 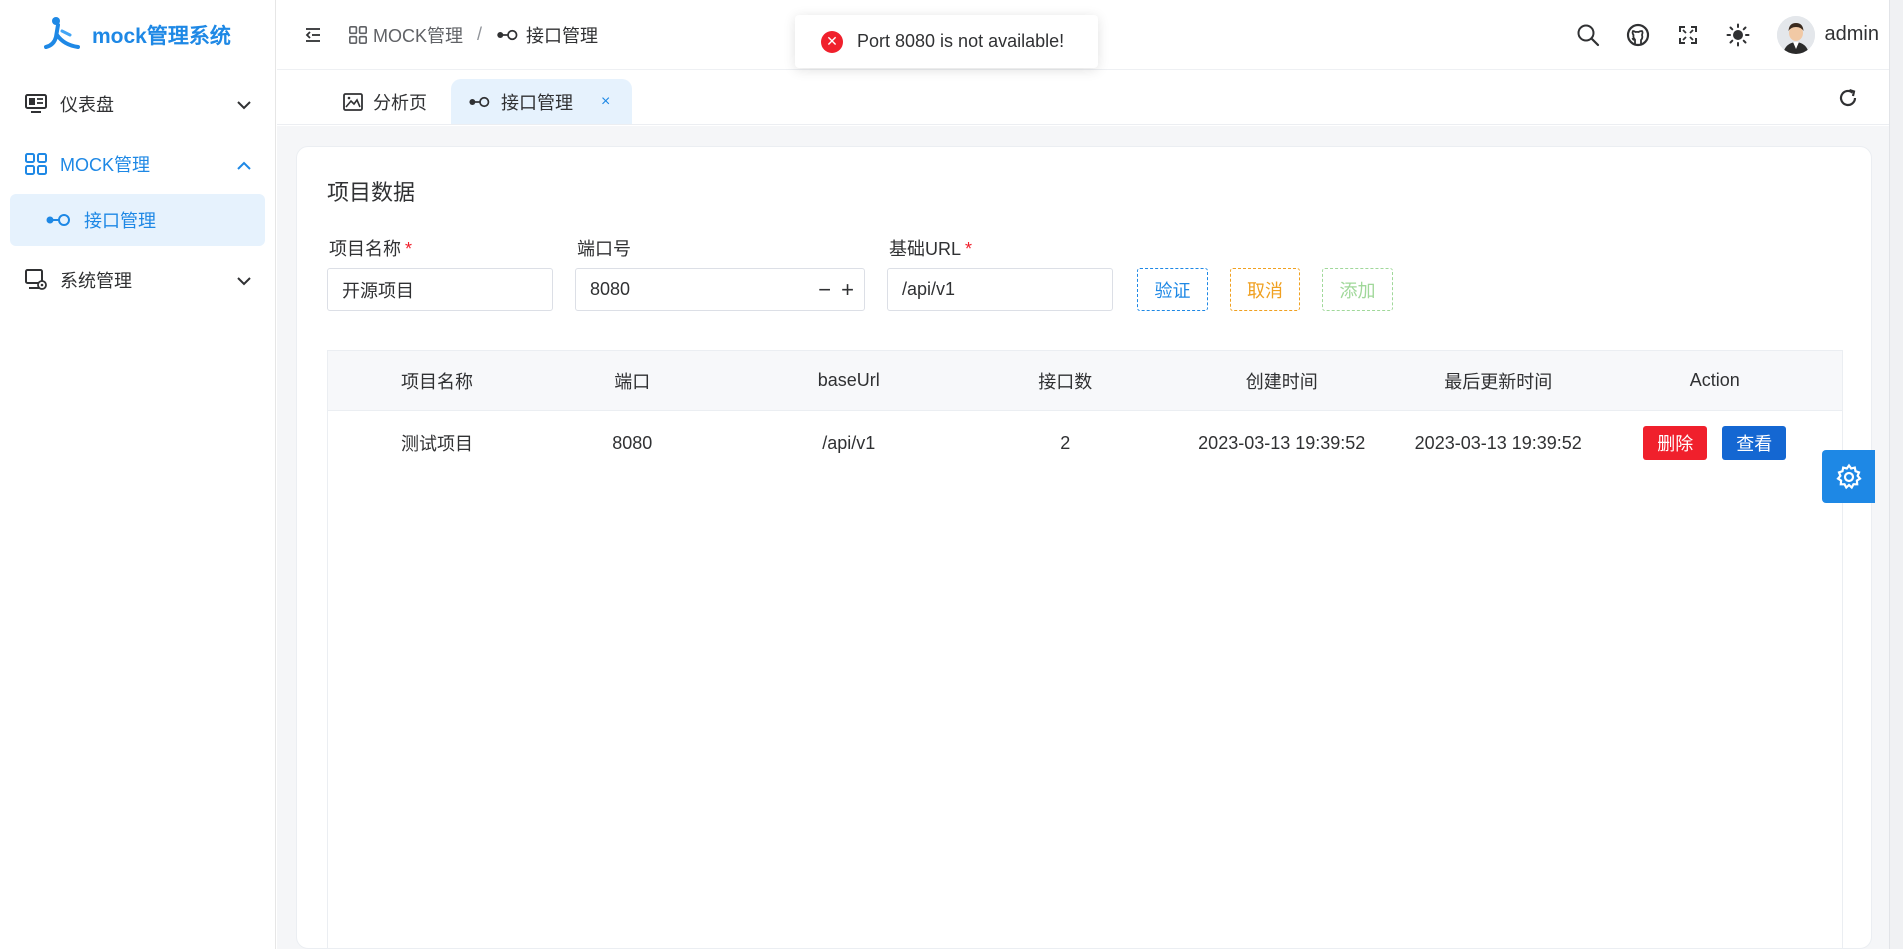 I want to click on error-toast: ✕ Port 8080 is not available!, so click(x=946, y=41).